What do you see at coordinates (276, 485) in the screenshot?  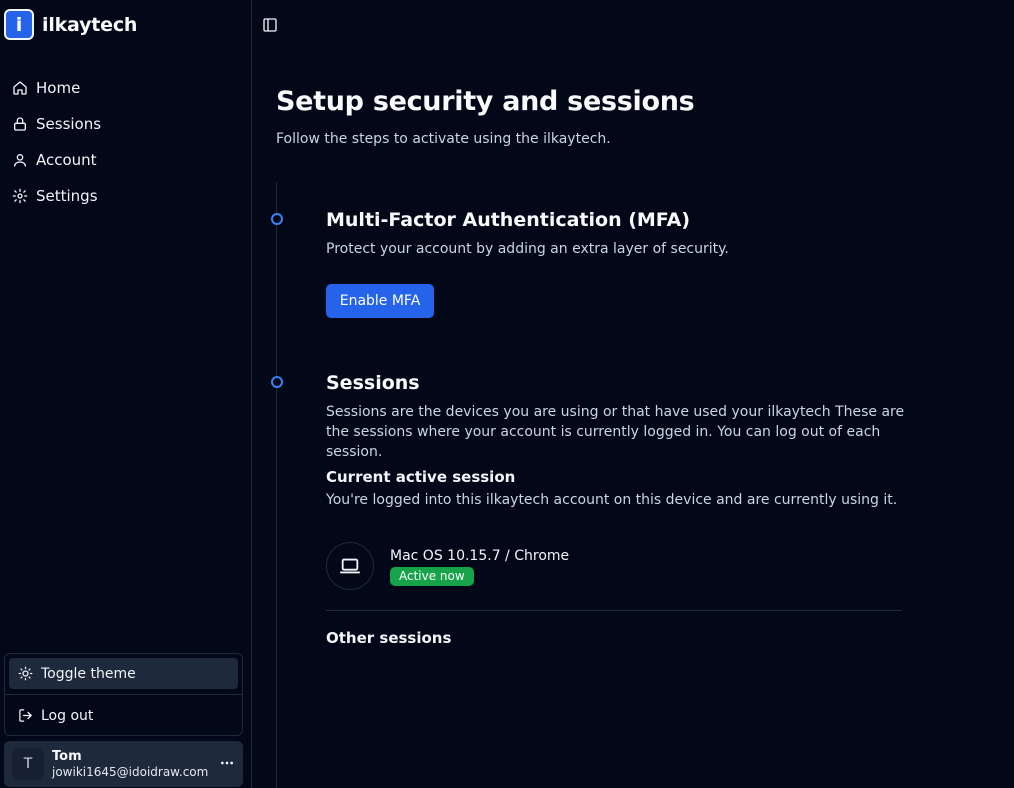 I see `timeline-line` at bounding box center [276, 485].